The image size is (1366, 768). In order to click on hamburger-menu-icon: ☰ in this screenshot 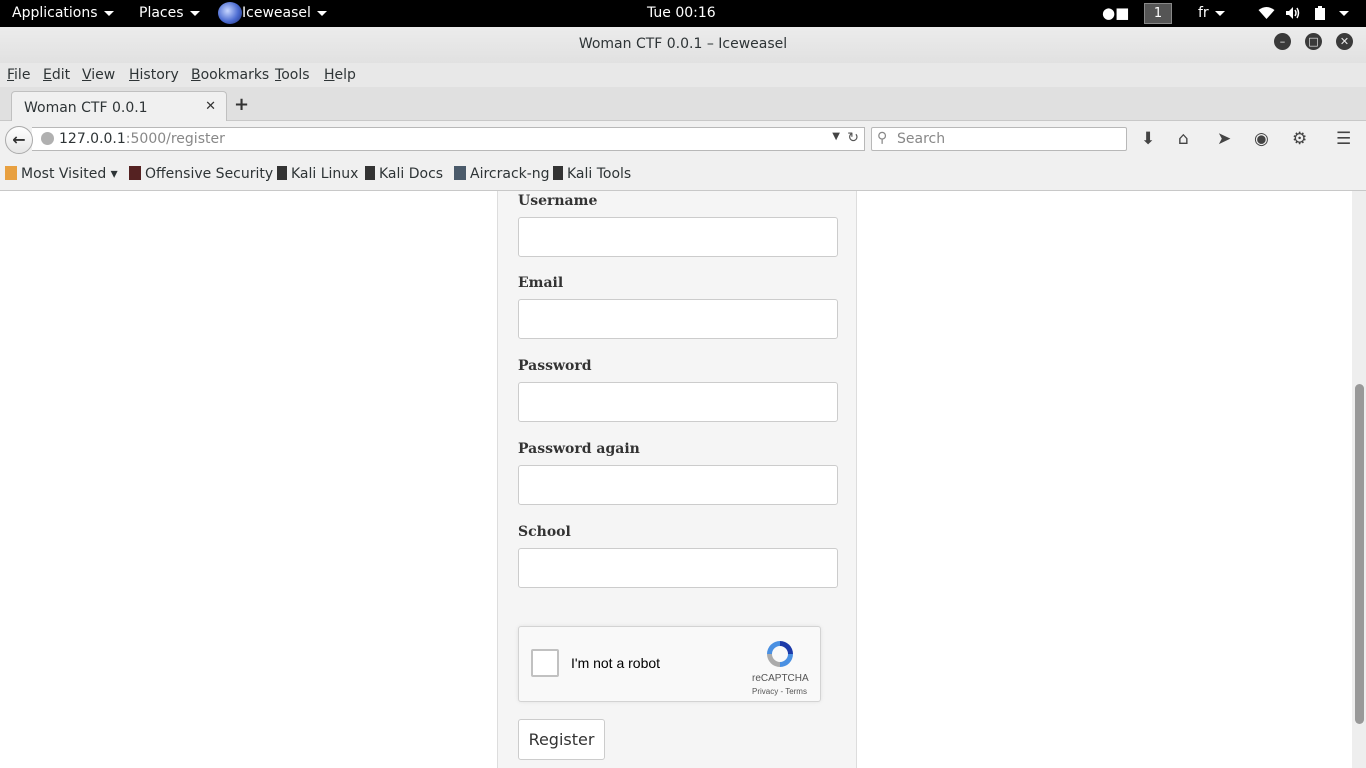, I will do `click(1343, 139)`.